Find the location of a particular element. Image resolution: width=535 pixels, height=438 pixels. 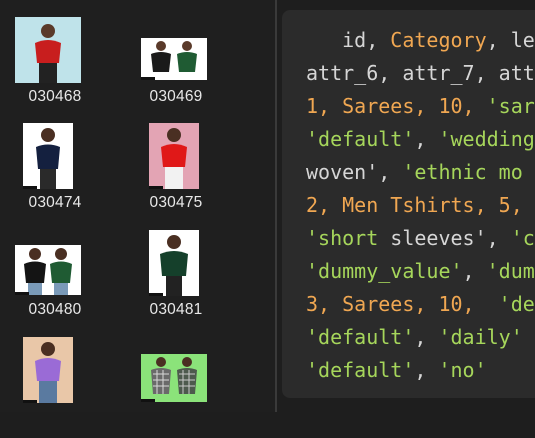

code-line: 'dummy_value', 'dum is located at coordinates (420, 271).